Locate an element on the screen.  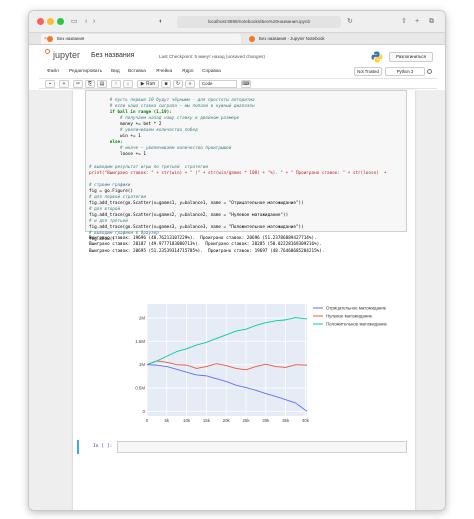
x-tick-label: 15k is located at coordinates (207, 420).